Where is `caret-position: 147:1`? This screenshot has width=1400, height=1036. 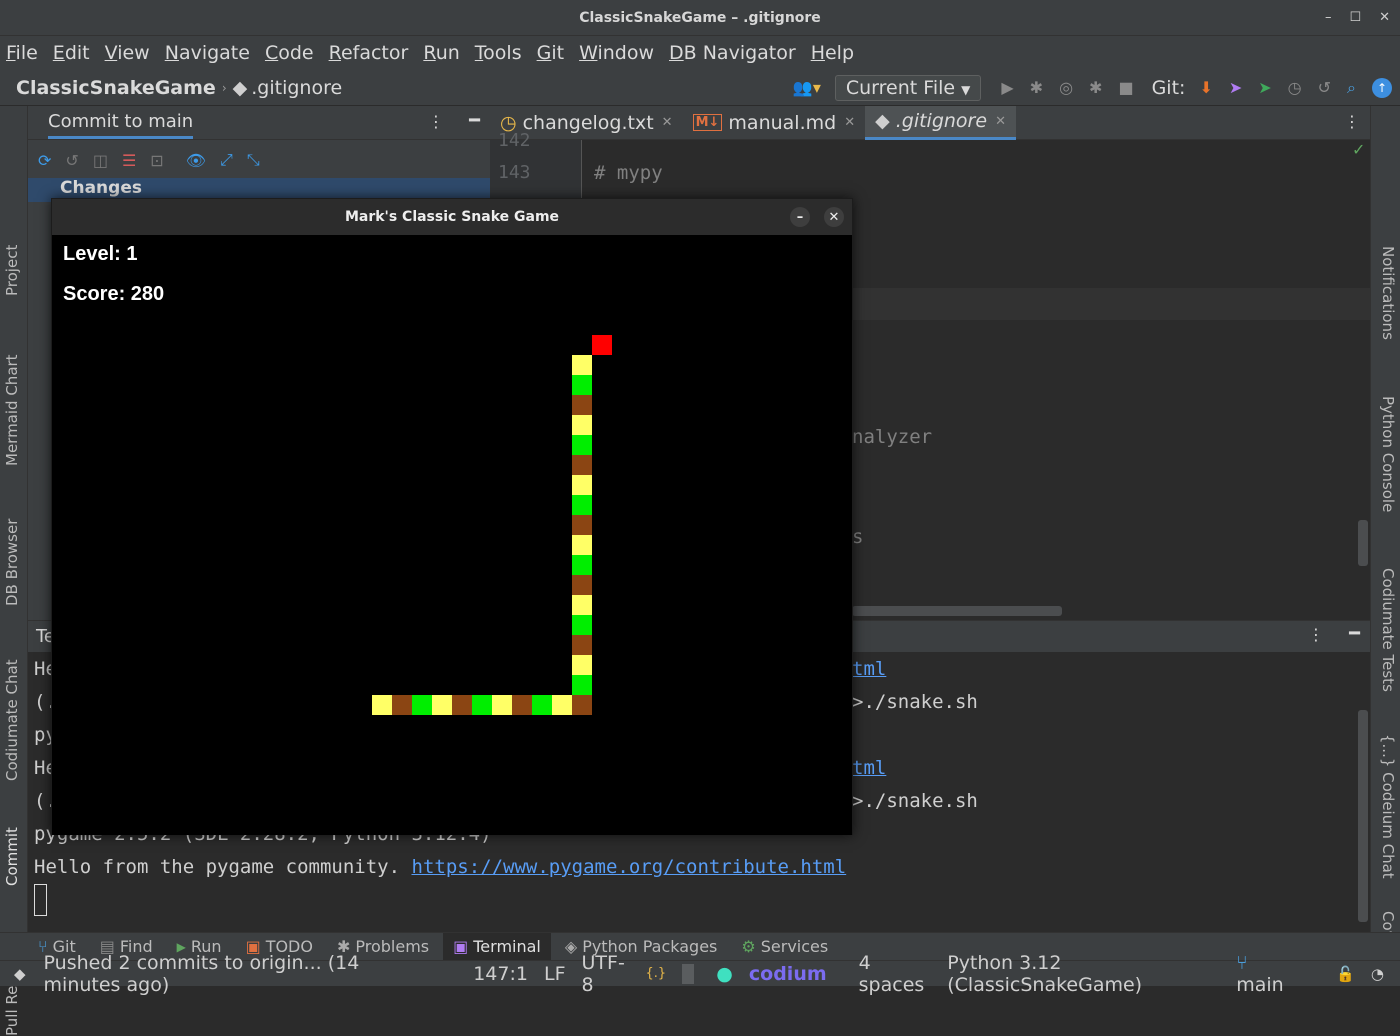
caret-position: 147:1 is located at coordinates (500, 974).